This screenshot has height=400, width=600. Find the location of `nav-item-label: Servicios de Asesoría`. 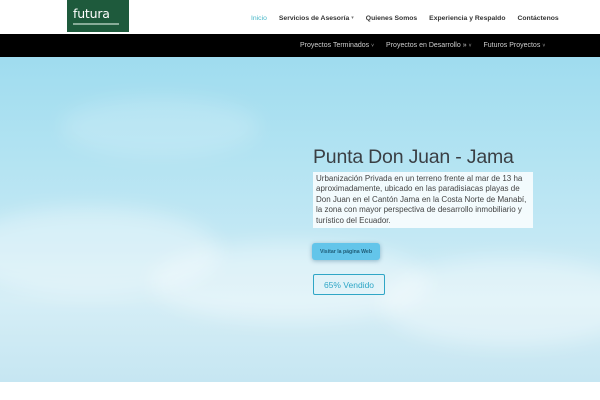

nav-item-label: Servicios de Asesoría is located at coordinates (314, 18).